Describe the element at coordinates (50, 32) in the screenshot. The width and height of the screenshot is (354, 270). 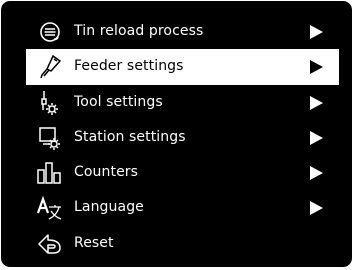
I see `tin-reel-icon` at that location.